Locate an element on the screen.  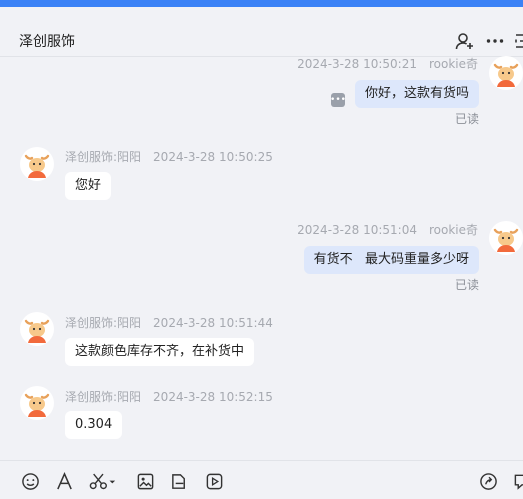
message-bubble: 有货不 最大码重量多少呀 is located at coordinates (391, 260).